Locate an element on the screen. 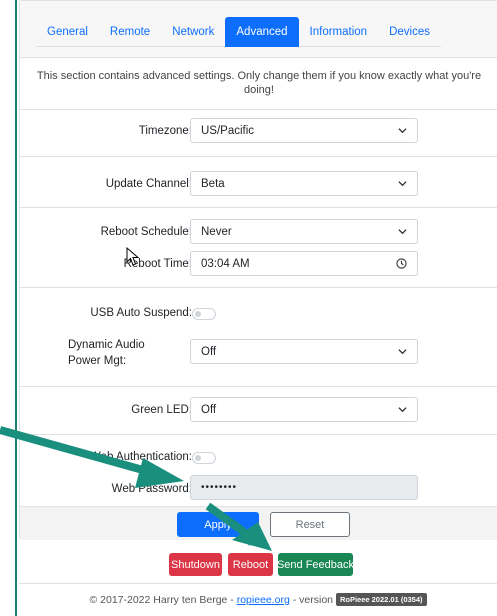  ropieee-link: ropieee.org is located at coordinates (263, 600).